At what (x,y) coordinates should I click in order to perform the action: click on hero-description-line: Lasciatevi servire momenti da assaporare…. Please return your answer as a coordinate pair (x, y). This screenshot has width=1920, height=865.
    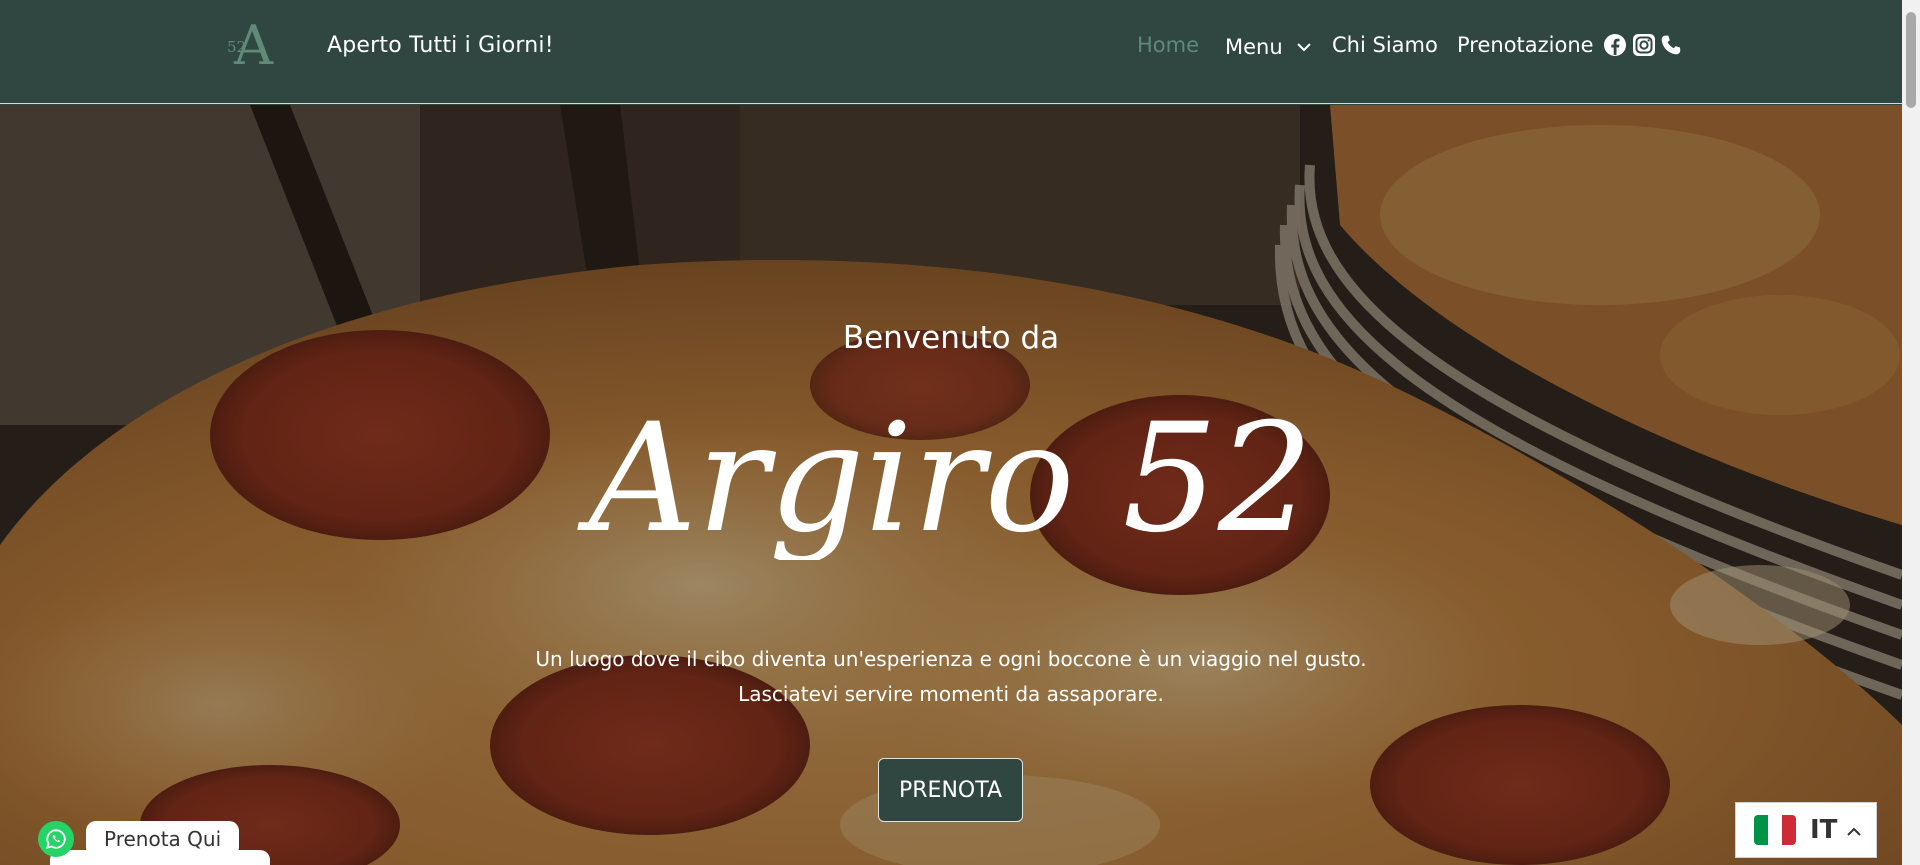
    Looking at the image, I should click on (951, 694).